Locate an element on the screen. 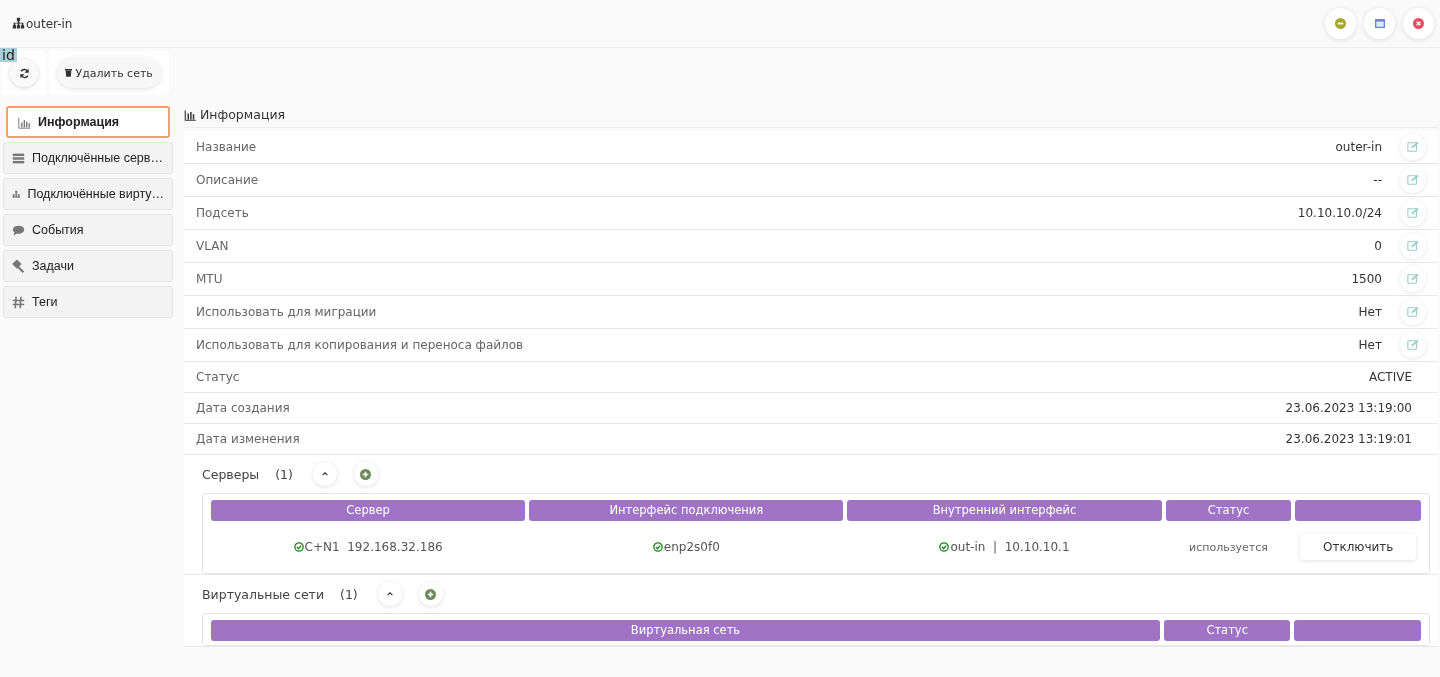  section-title: Серверы is located at coordinates (231, 474).